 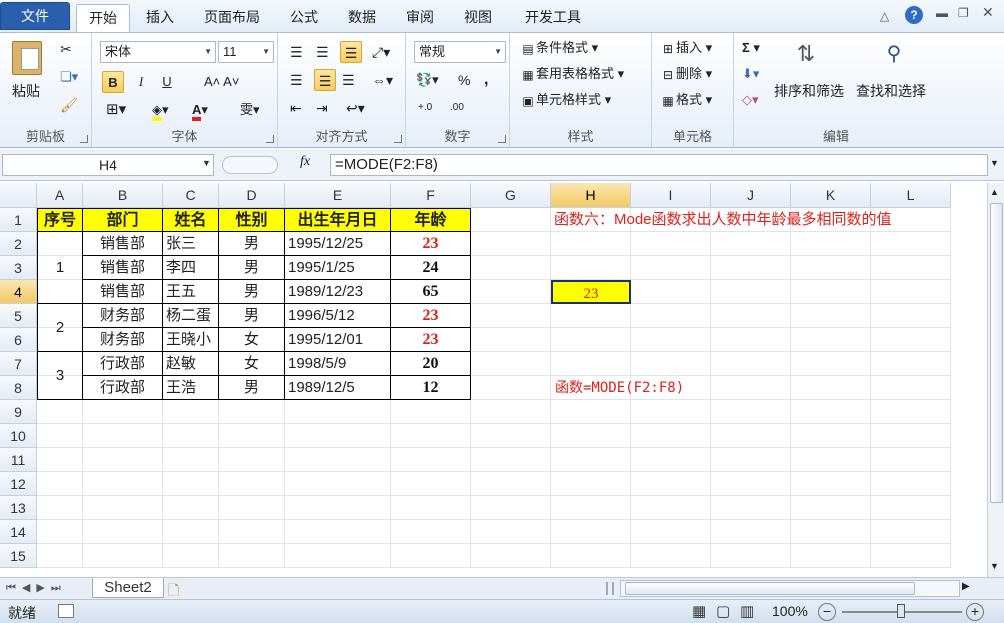 I want to click on age-cell: 20, so click(x=431, y=364).